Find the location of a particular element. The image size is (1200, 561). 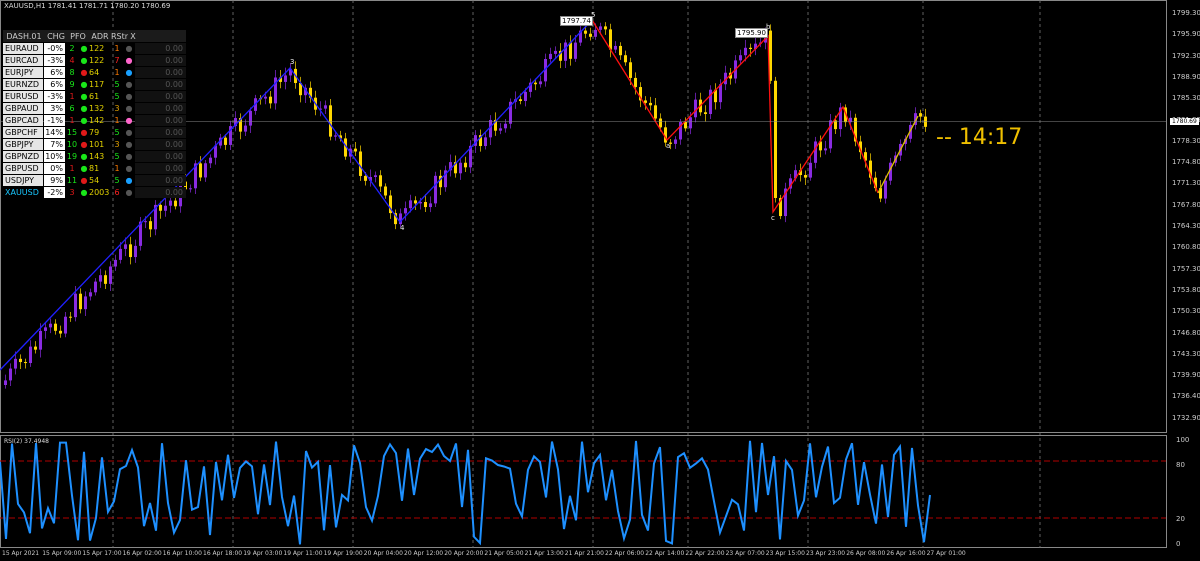

price-tick-label: 1757.30 is located at coordinates (1186, 268).